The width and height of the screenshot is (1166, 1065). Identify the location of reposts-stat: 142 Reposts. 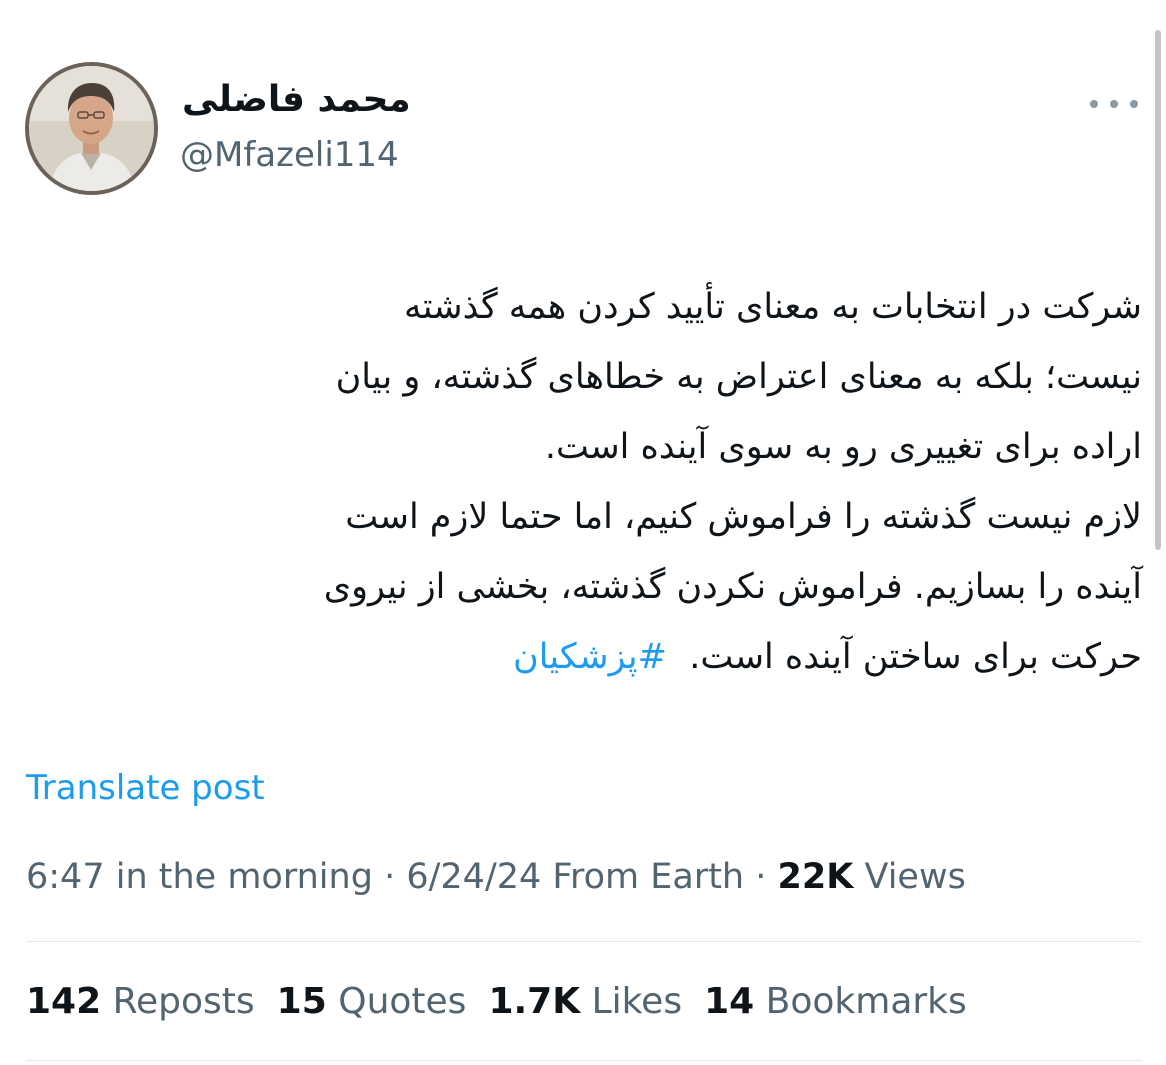
(140, 1001).